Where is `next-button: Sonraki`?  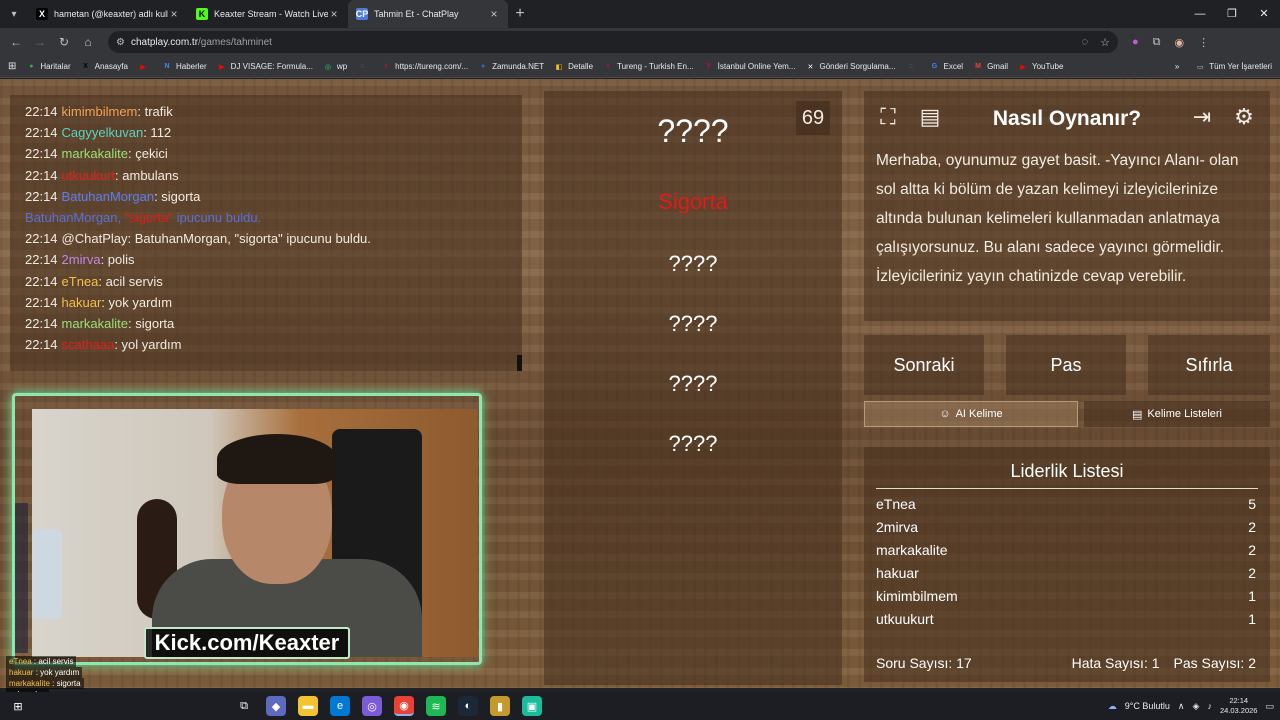 next-button: Sonraki is located at coordinates (924, 365).